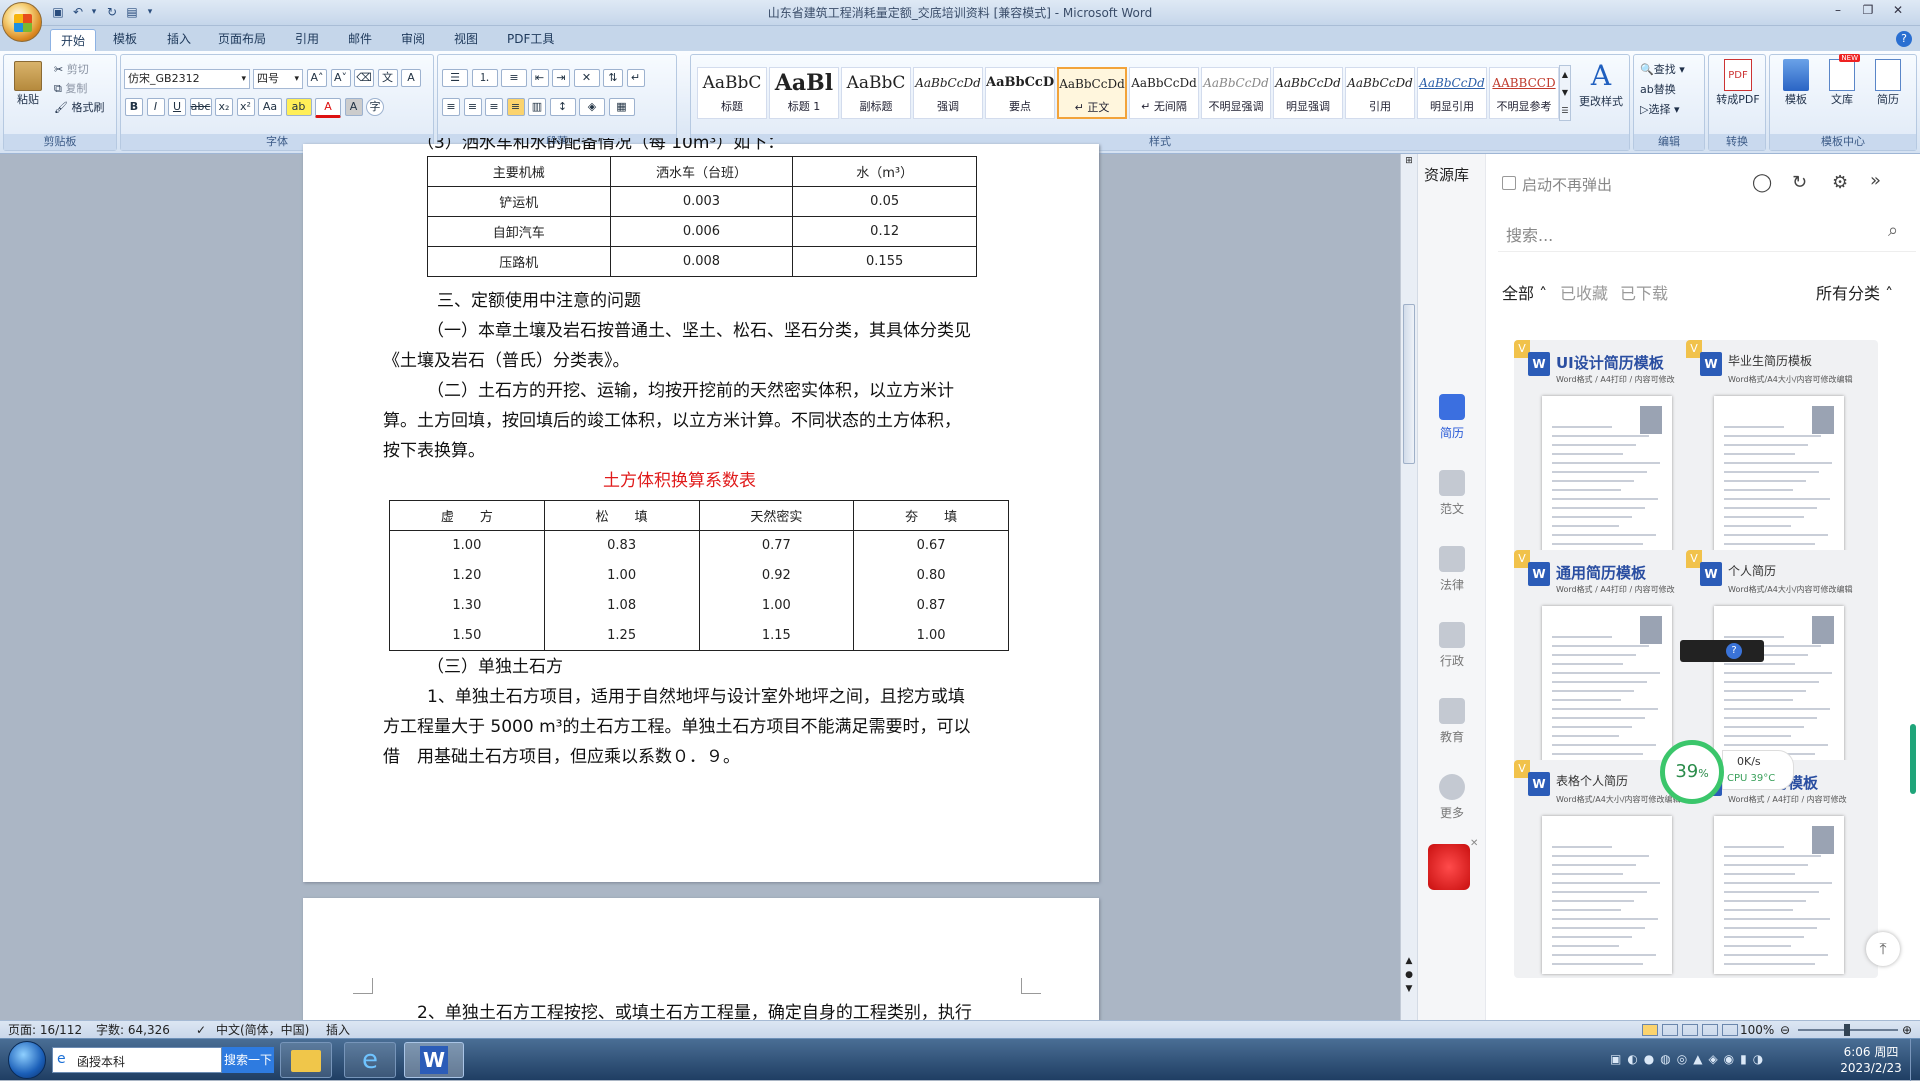 The image size is (1920, 1081). What do you see at coordinates (484, 78) in the screenshot?
I see `numbering-icon: ⒈` at bounding box center [484, 78].